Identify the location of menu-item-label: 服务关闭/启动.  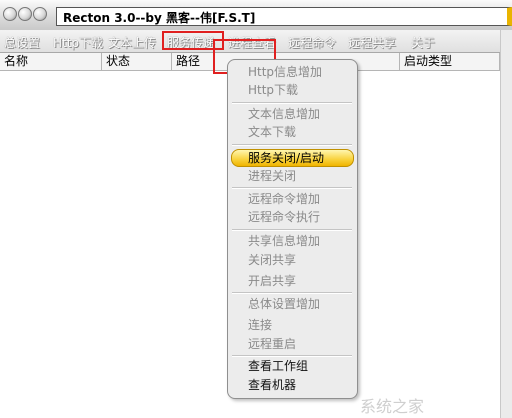
(286, 158).